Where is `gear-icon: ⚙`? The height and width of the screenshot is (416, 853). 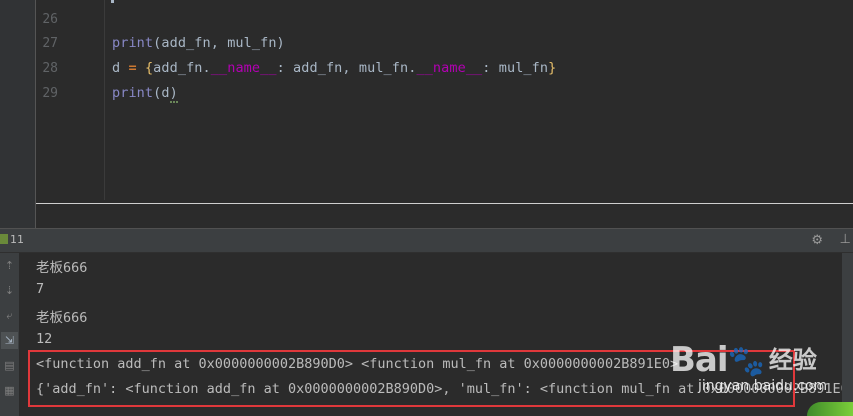 gear-icon: ⚙ is located at coordinates (817, 240).